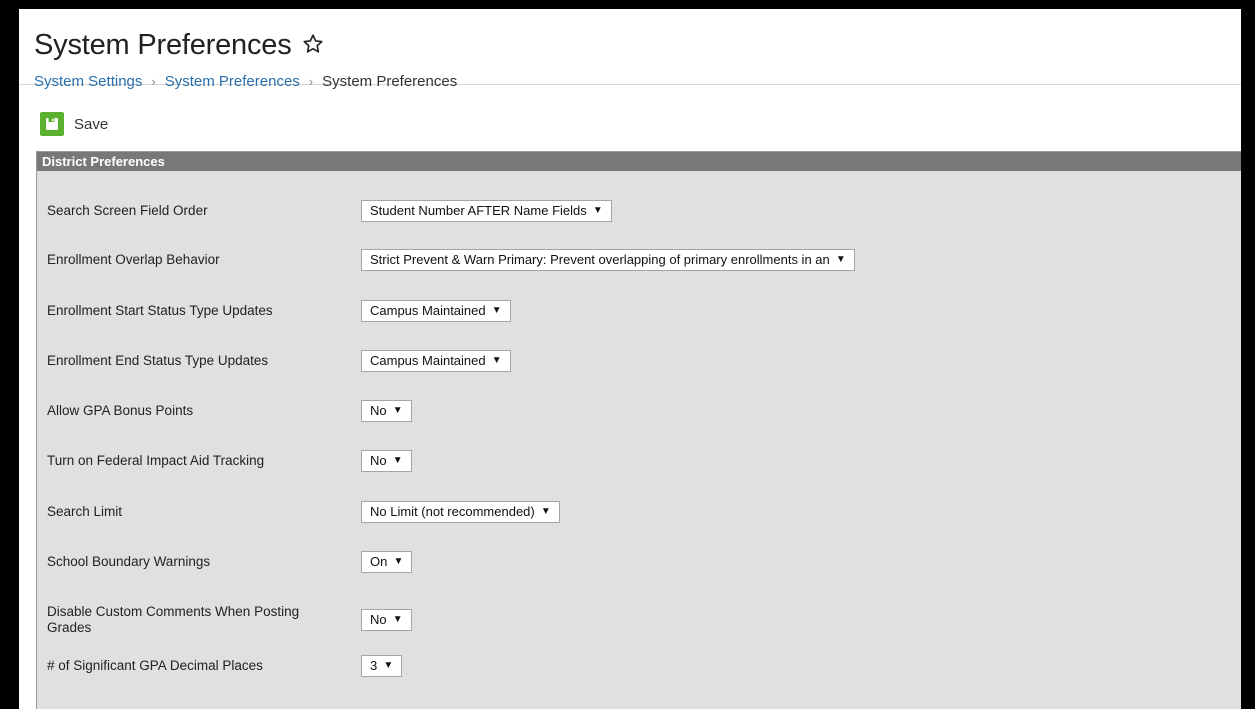  Describe the element at coordinates (313, 46) in the screenshot. I see `favorite-star-icon` at that location.